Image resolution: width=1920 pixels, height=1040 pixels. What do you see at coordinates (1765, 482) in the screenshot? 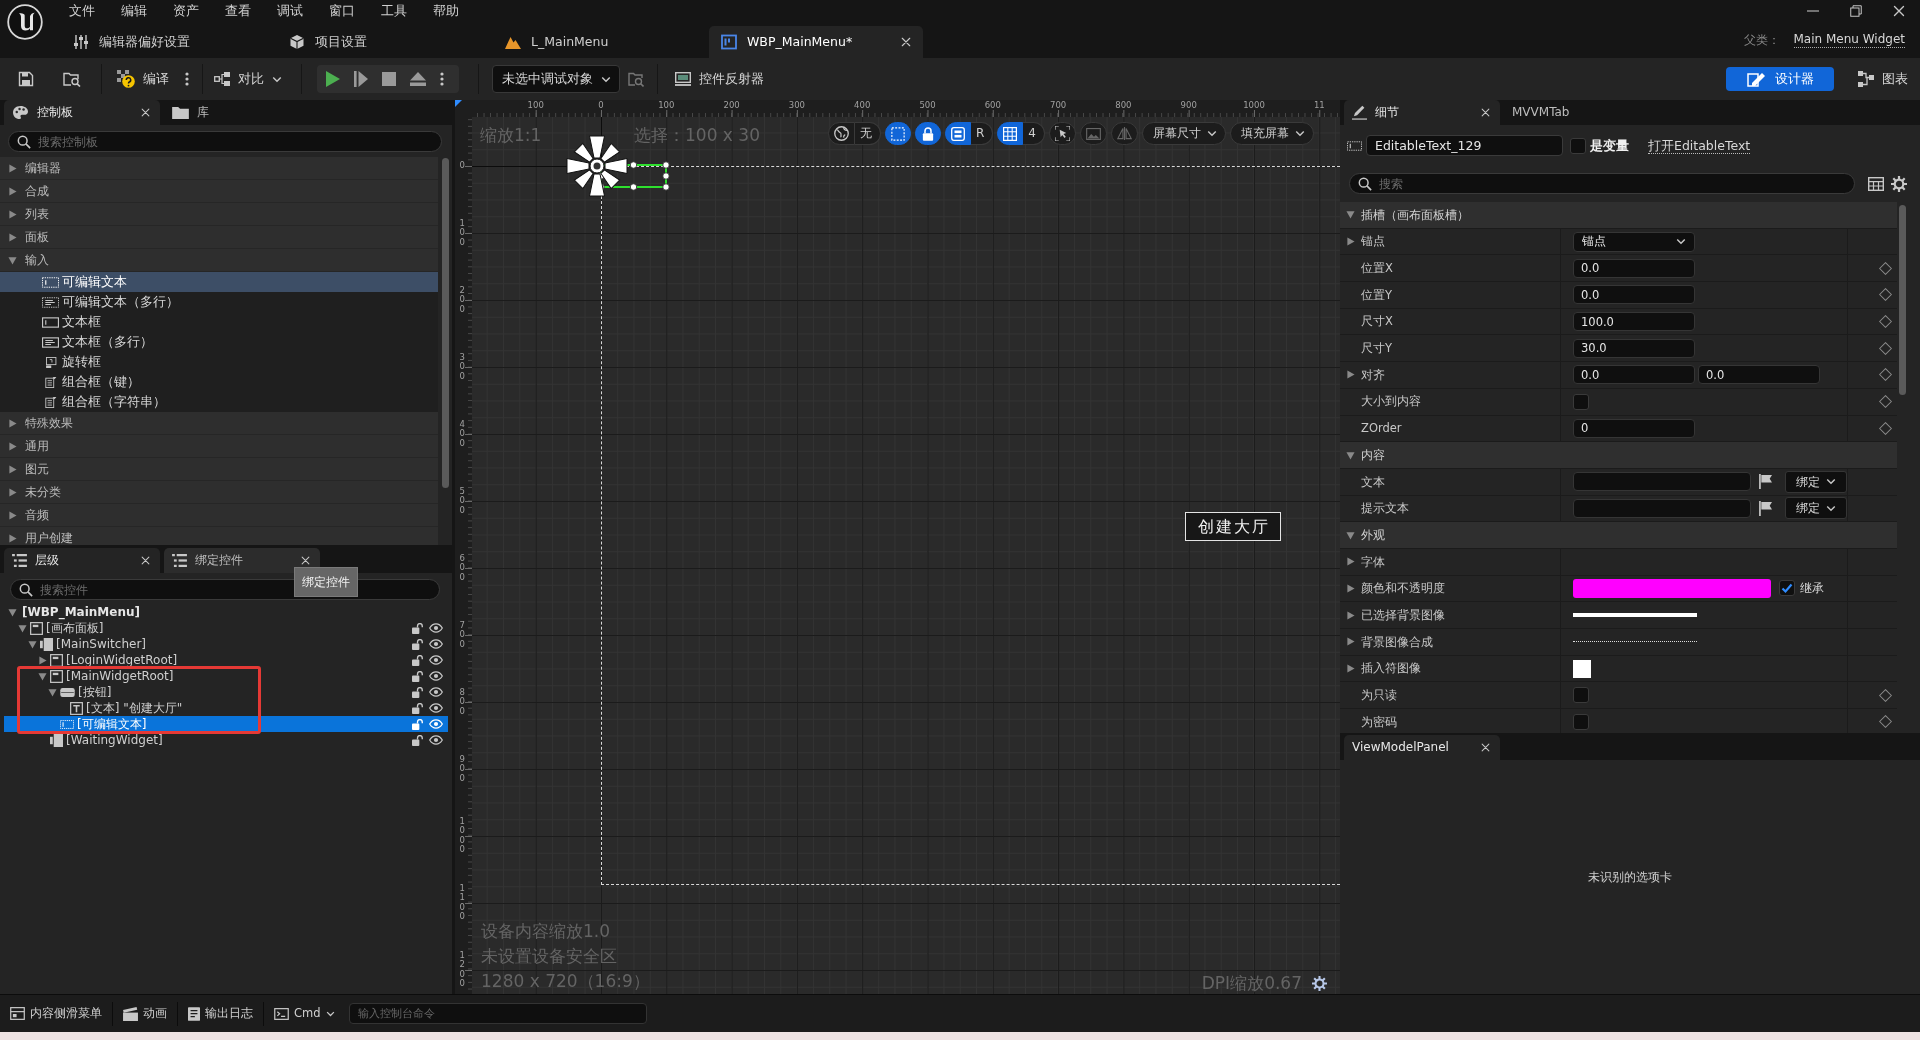
I see `flag-icon` at bounding box center [1765, 482].